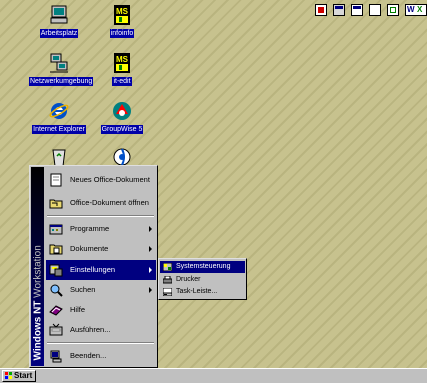 This screenshot has height=383, width=427. Describe the element at coordinates (188, 279) in the screenshot. I see `submenu-item-label: Drucker` at that location.